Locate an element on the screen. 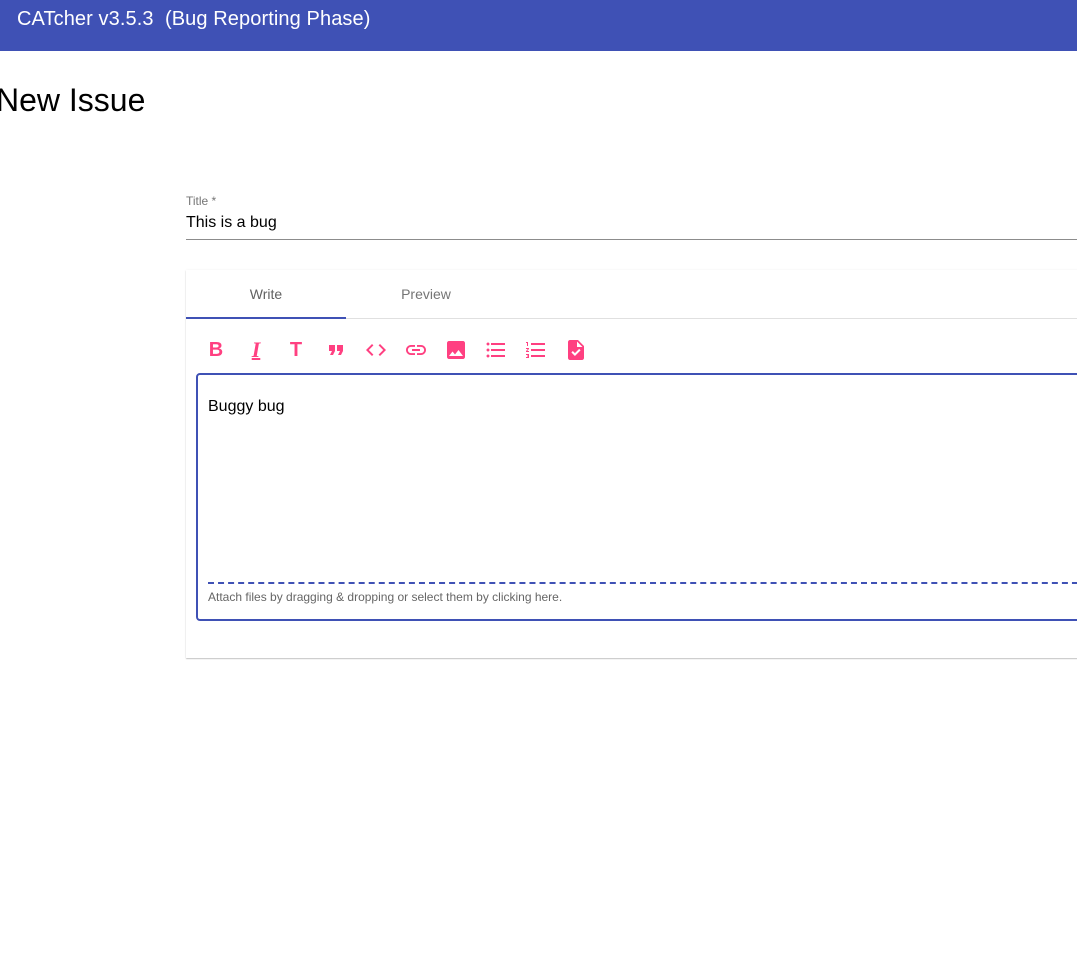  italic-button: I is located at coordinates (256, 350).